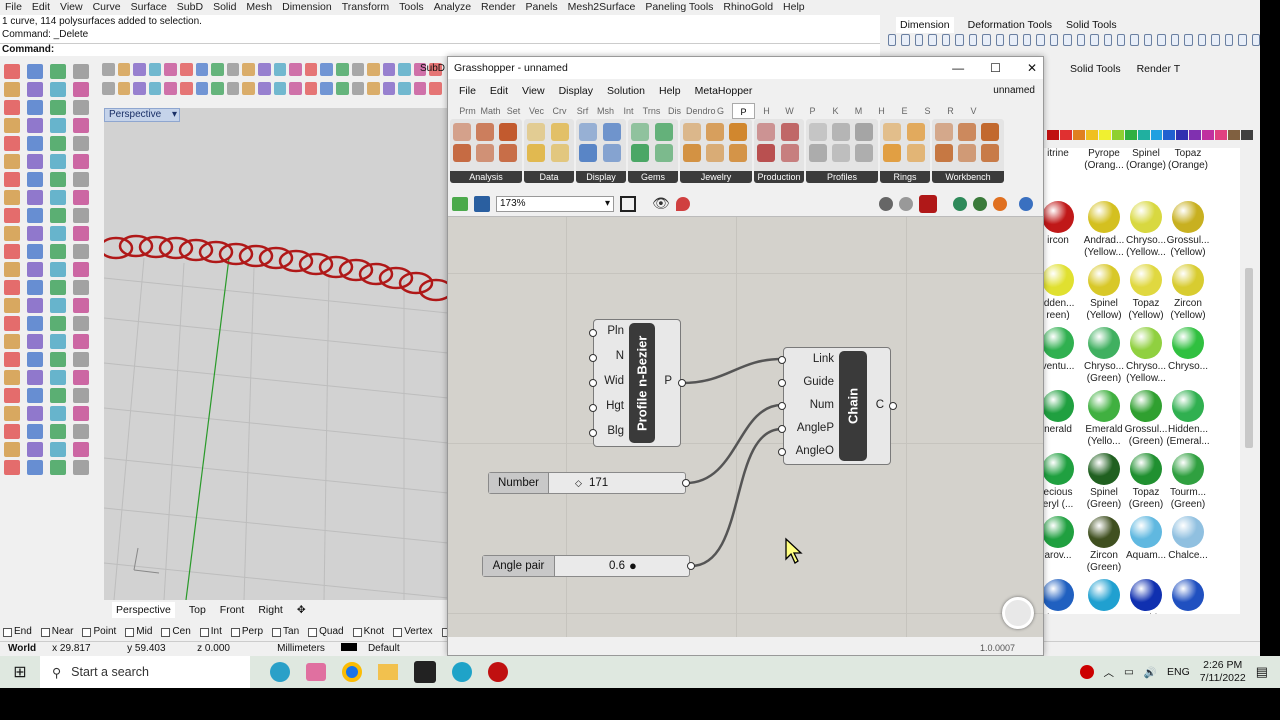 The height and width of the screenshot is (720, 1280). I want to click on dropdown-icon: ▾, so click(174, 114).